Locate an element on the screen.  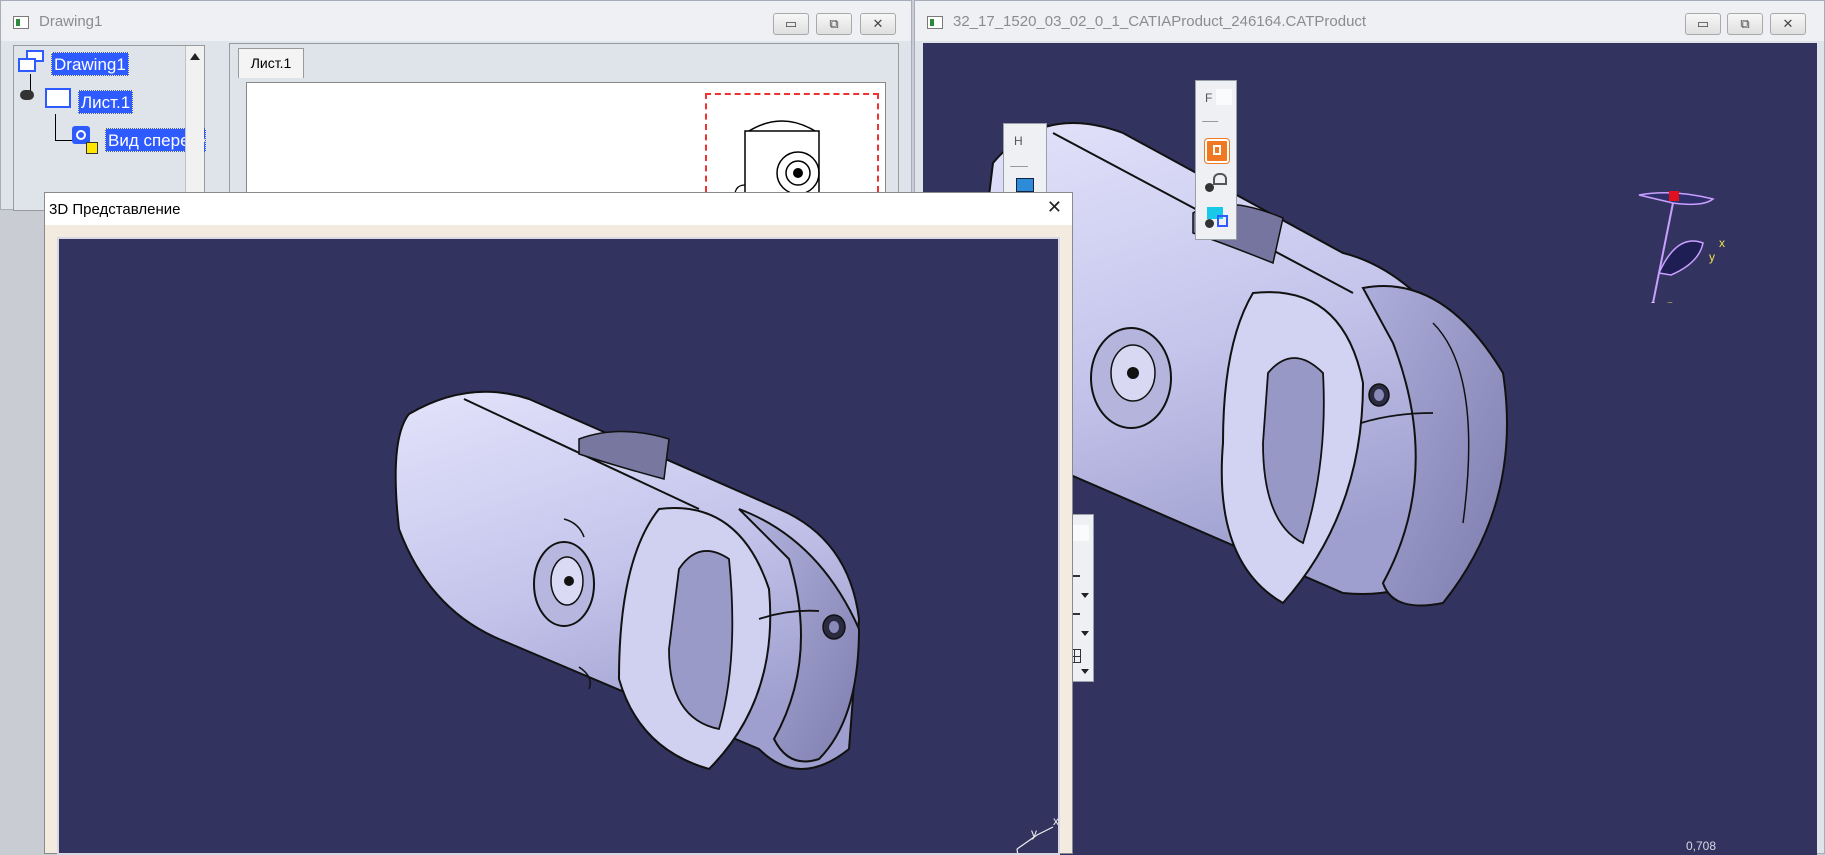
toolbar-f-title: F is located at coordinates (1209, 98).